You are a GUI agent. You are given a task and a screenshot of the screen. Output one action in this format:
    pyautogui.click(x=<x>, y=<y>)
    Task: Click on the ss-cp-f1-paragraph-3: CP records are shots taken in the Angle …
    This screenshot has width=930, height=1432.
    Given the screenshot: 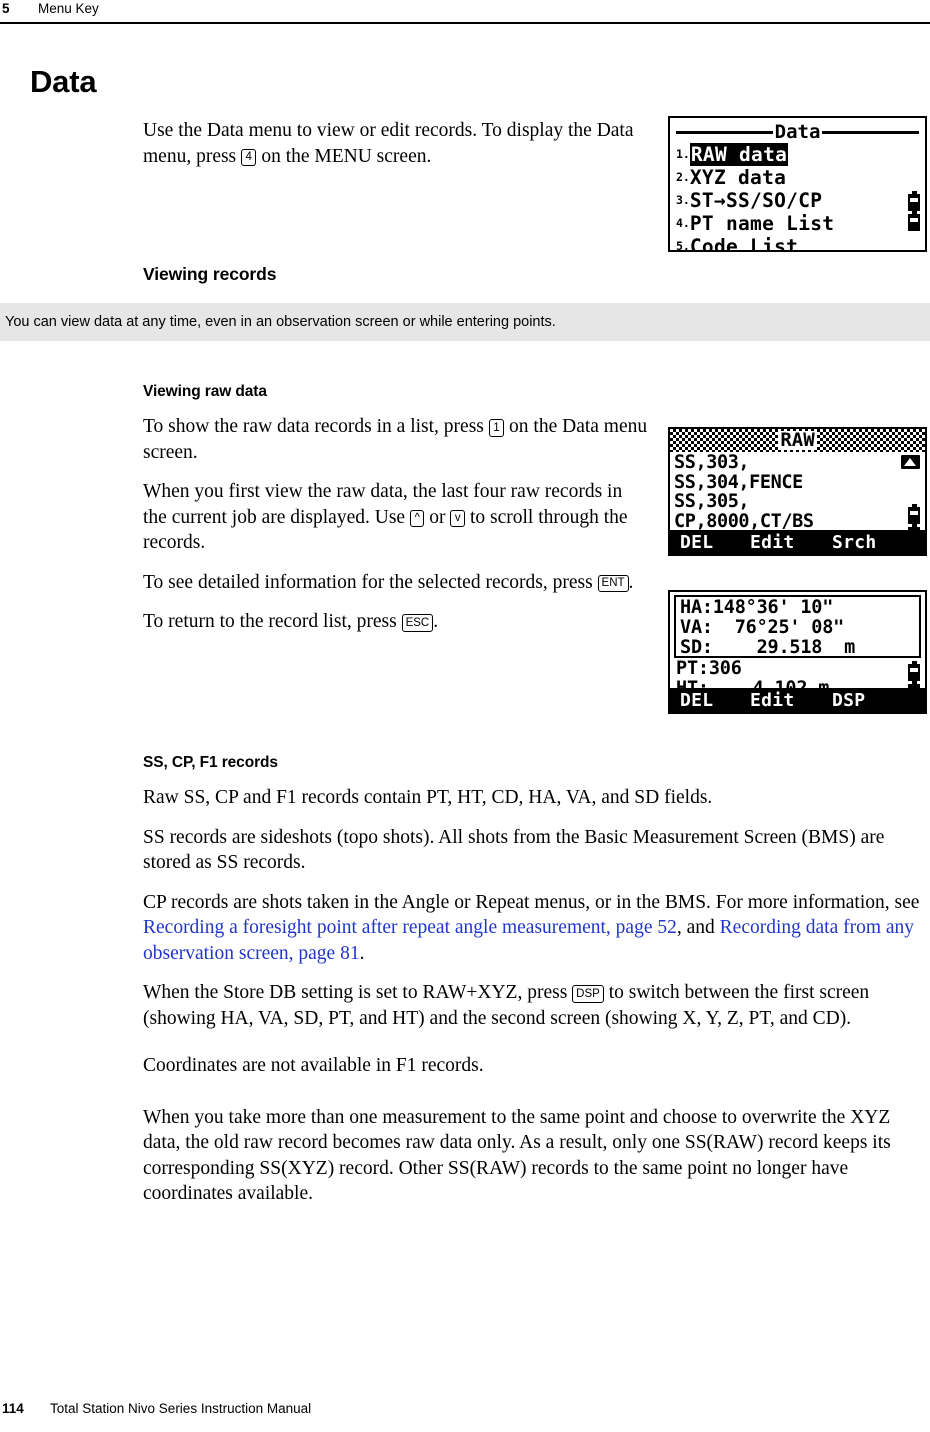 What is the action you would take?
    pyautogui.click(x=536, y=928)
    